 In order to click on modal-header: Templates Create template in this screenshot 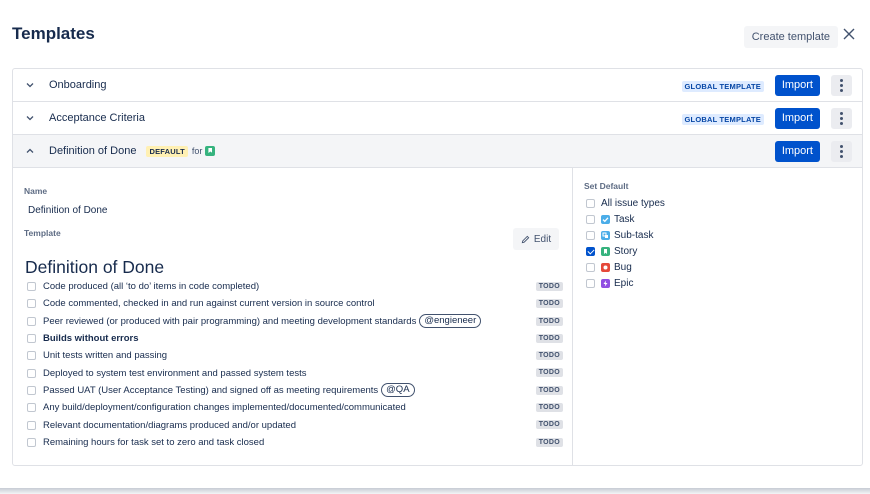, I will do `click(441, 30)`.